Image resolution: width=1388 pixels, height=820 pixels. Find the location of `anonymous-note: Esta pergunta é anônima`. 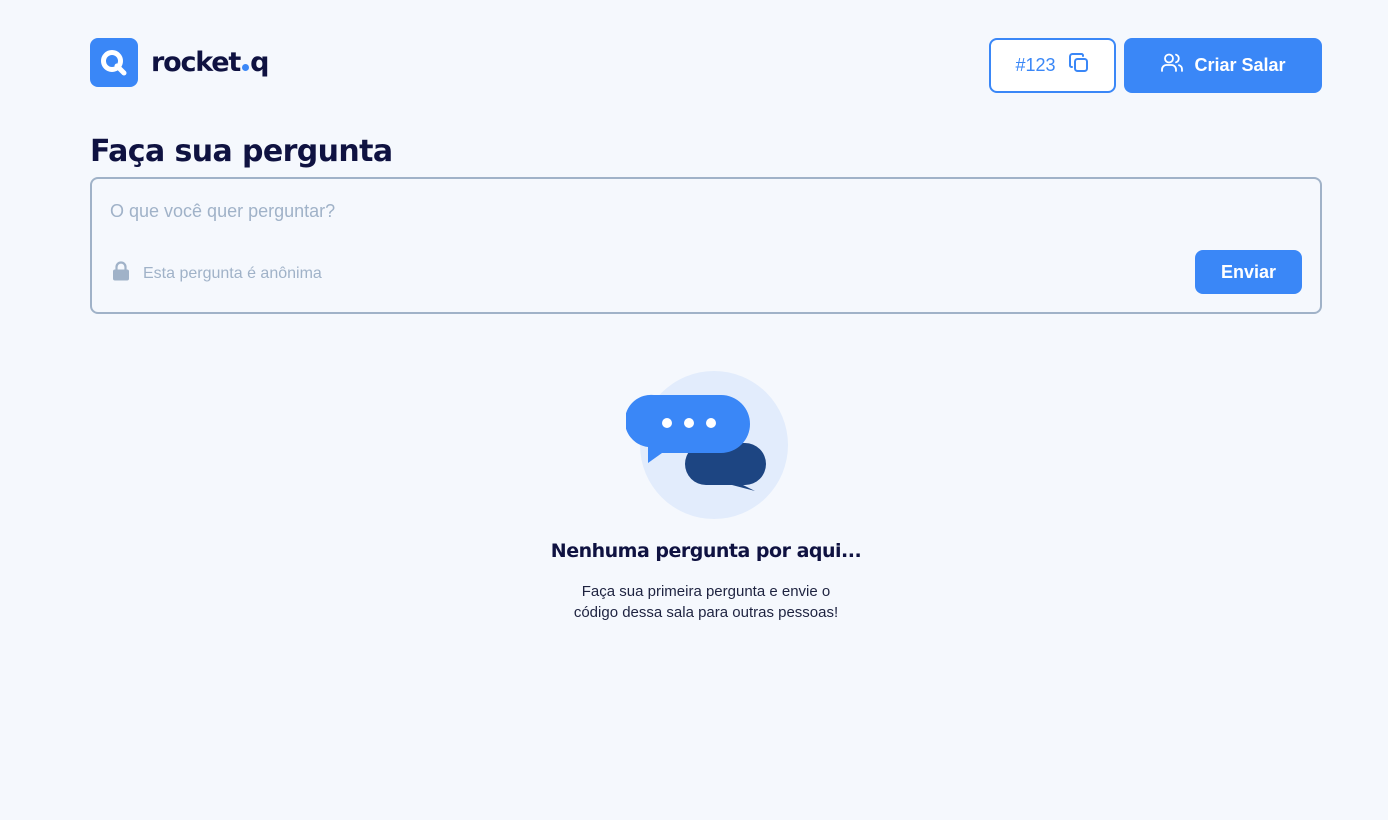

anonymous-note: Esta pergunta é anônima is located at coordinates (217, 273).